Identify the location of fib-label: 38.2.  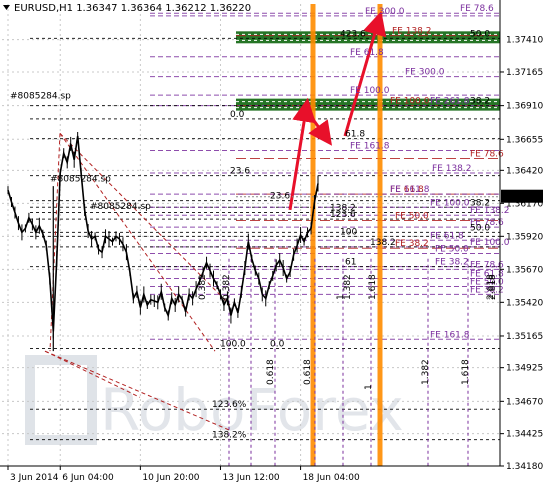
(480, 102).